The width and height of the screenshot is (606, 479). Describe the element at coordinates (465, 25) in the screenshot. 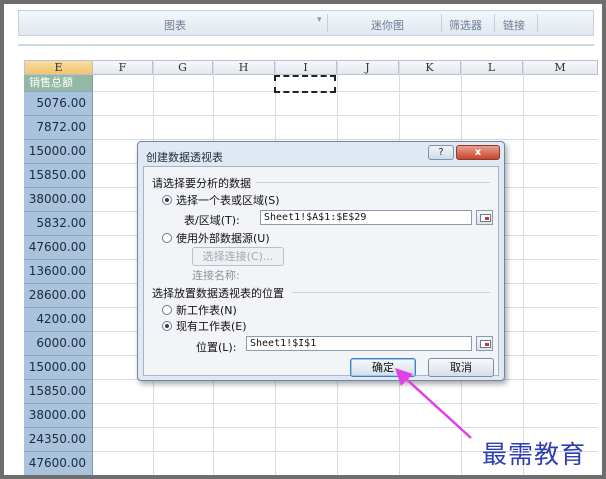

I see `ribbon-group-filter: 筛选器` at that location.